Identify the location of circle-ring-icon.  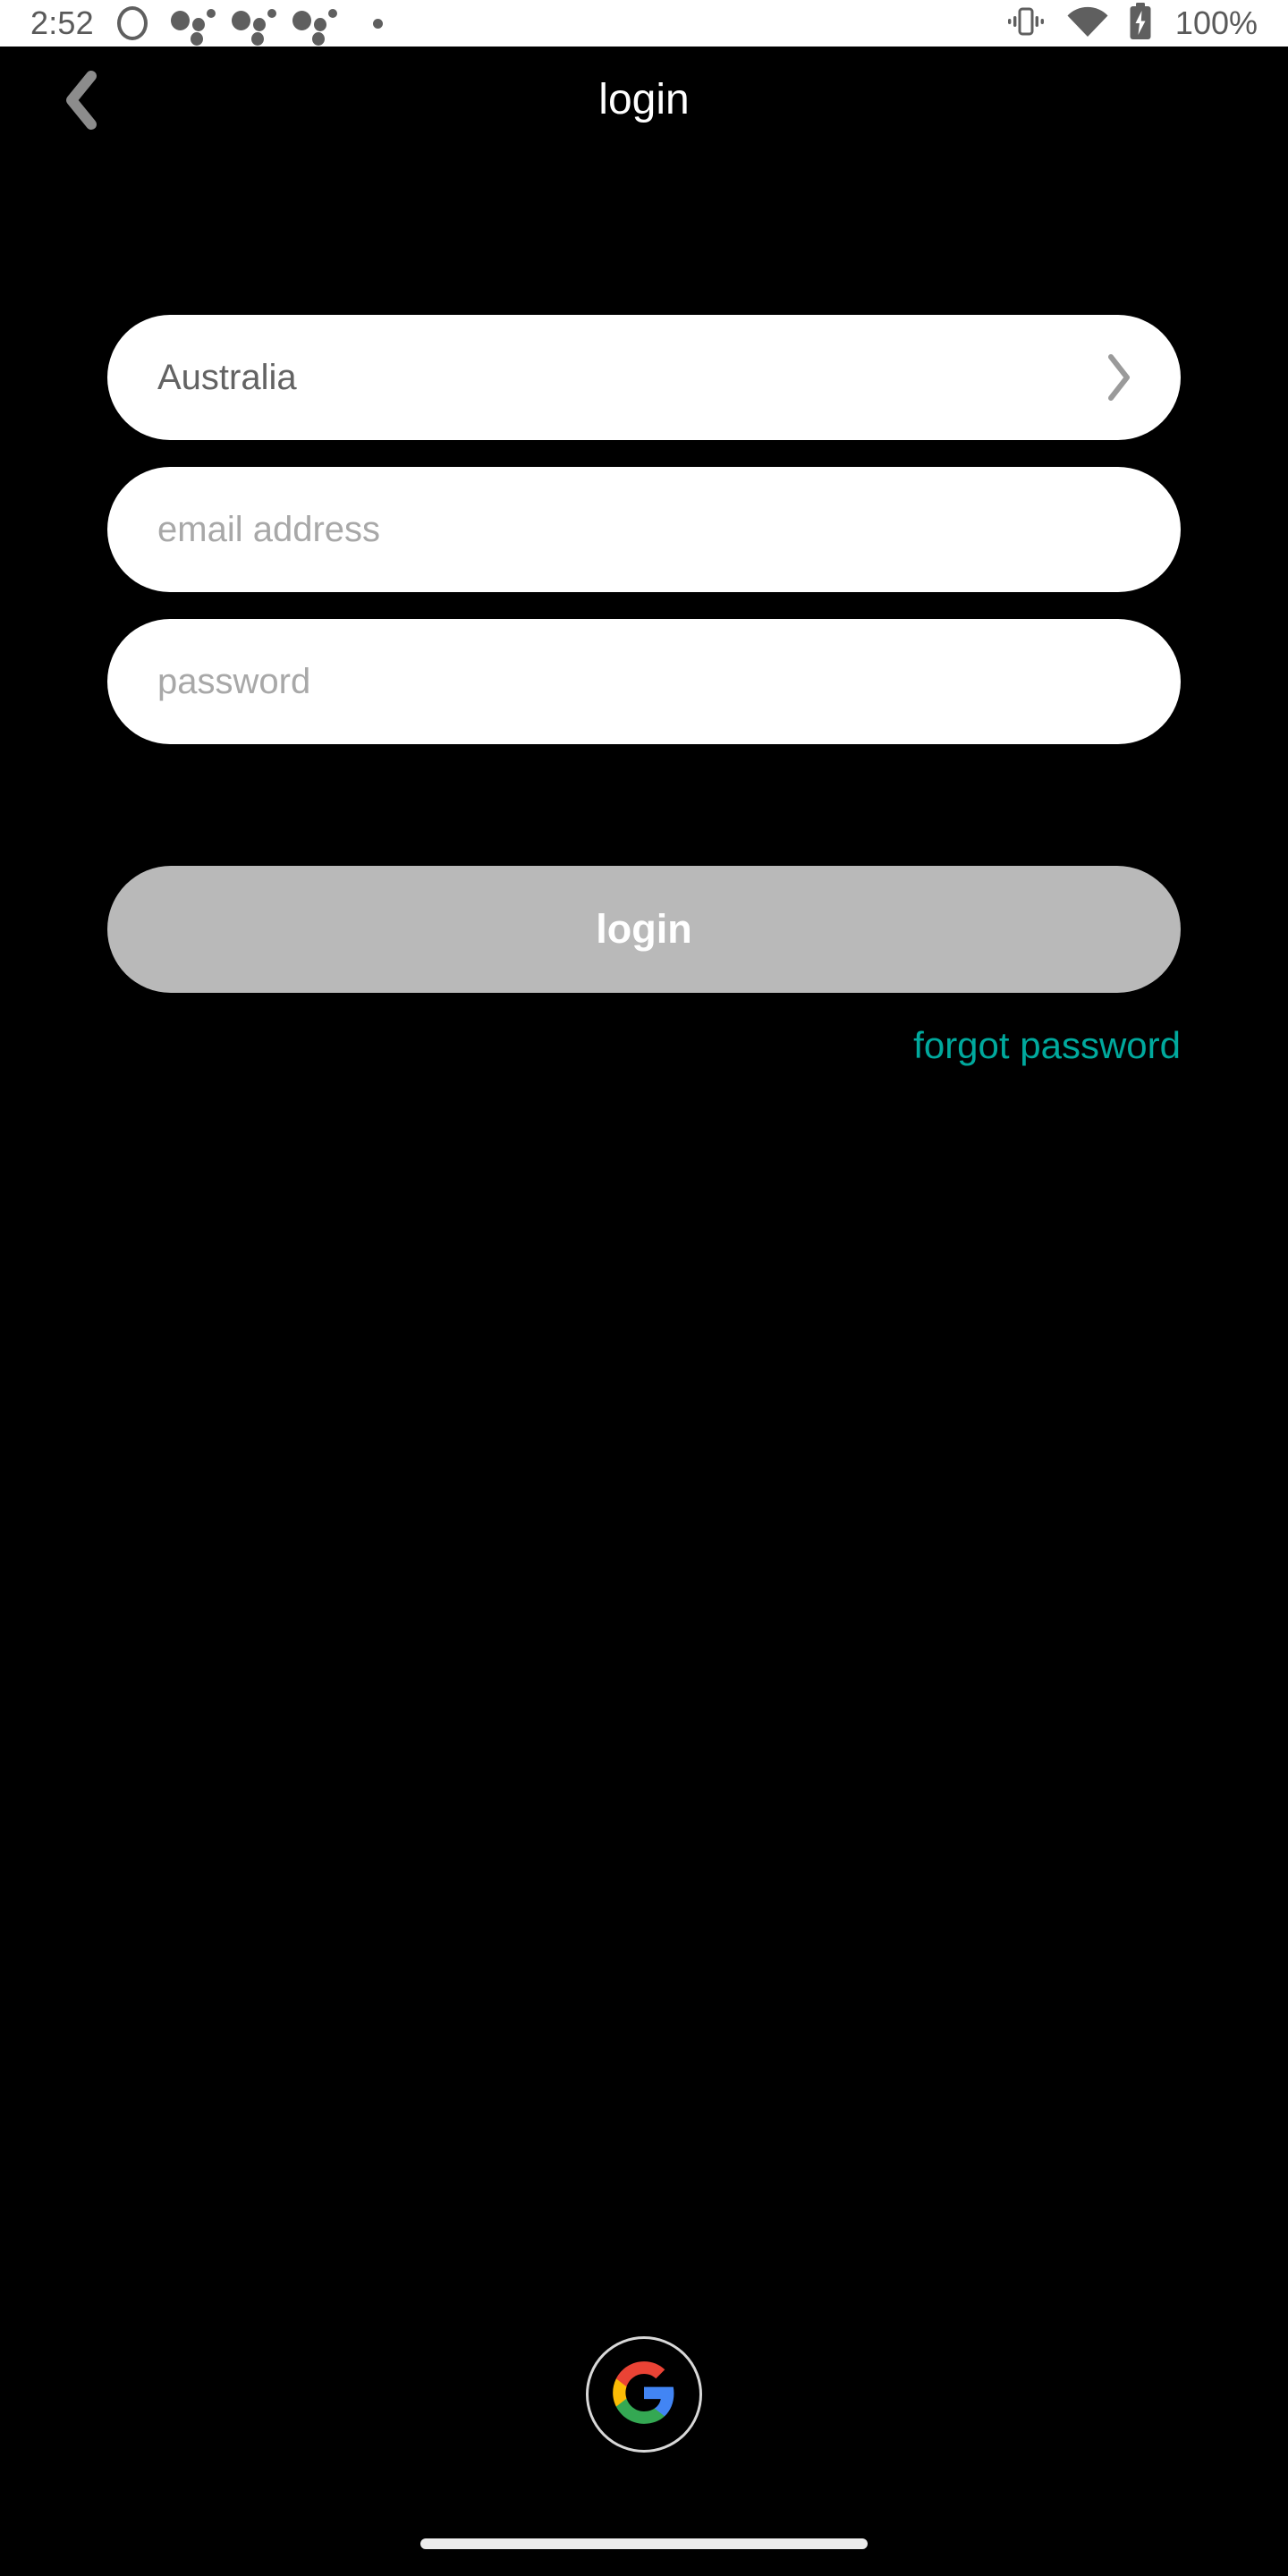
(132, 23).